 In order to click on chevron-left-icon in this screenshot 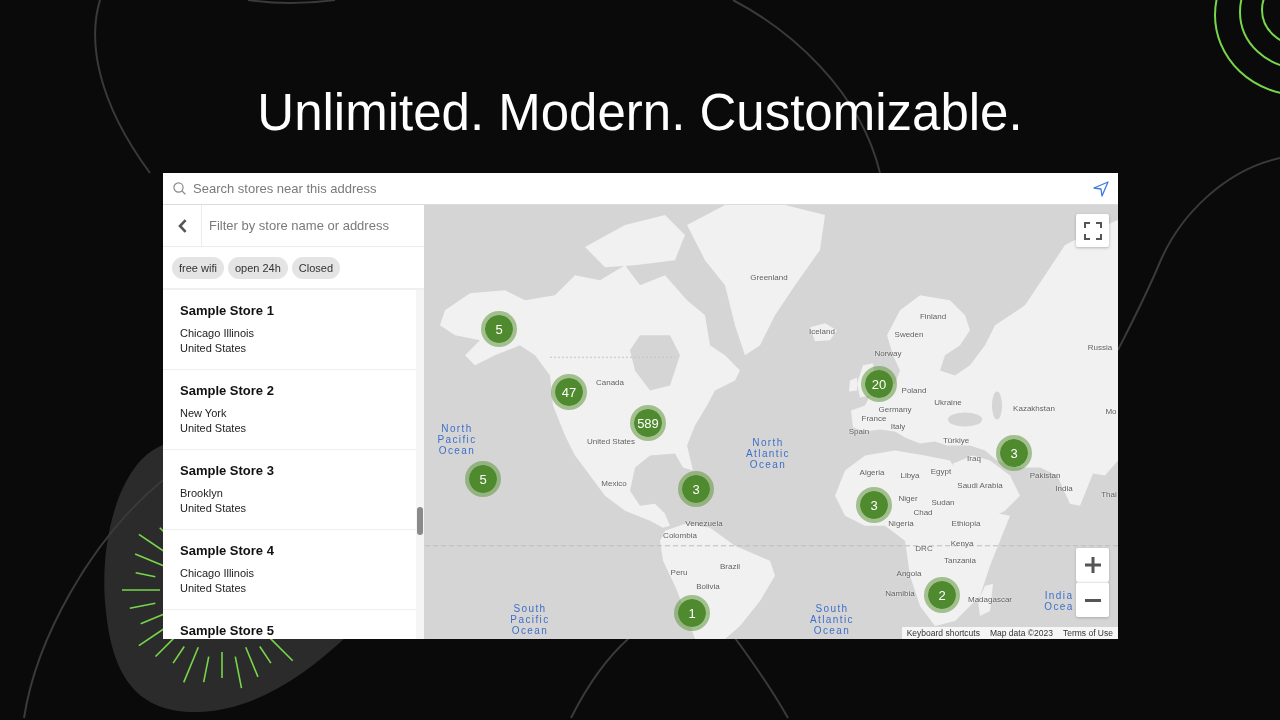, I will do `click(182, 225)`.